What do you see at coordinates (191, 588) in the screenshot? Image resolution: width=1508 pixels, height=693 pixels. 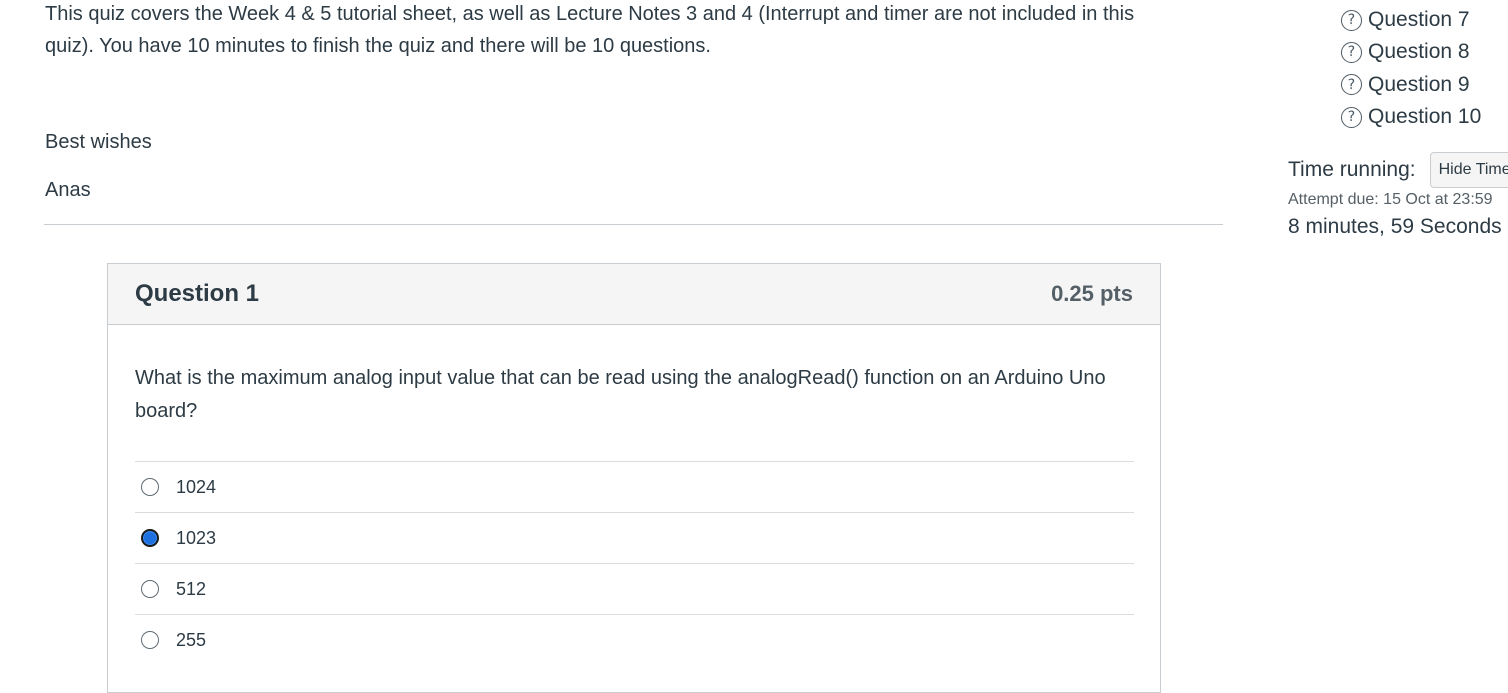 I see `answer-label: 512` at bounding box center [191, 588].